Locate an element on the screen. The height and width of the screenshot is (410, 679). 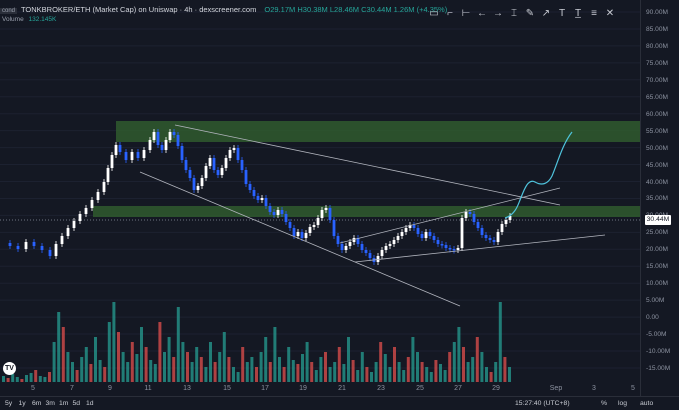
vertical-line-icon: ⌶ is located at coordinates (514, 13).